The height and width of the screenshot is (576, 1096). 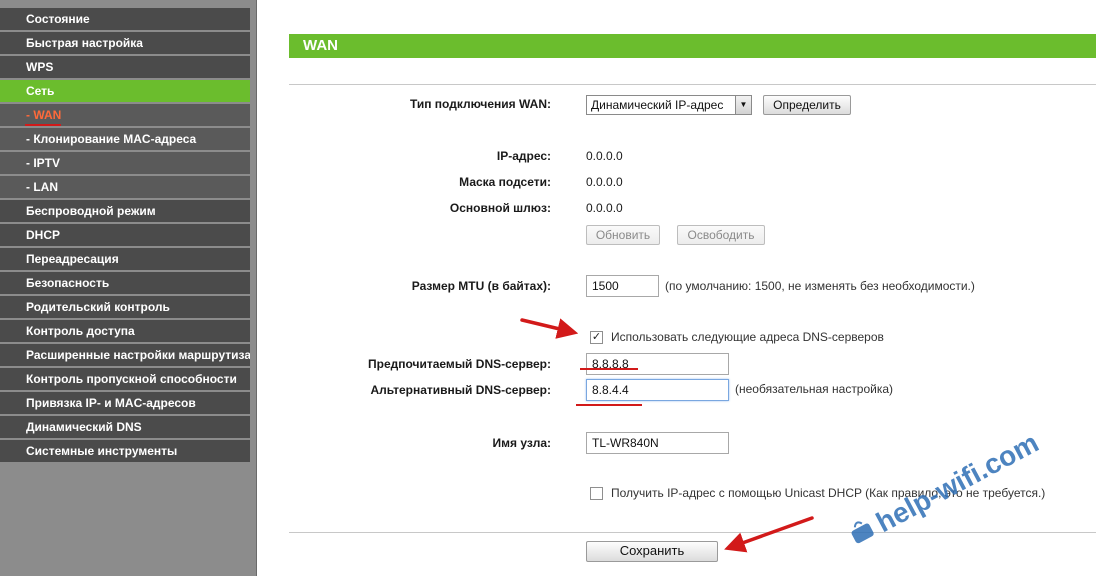 What do you see at coordinates (667, 435) in the screenshot?
I see `annotation-arrows` at bounding box center [667, 435].